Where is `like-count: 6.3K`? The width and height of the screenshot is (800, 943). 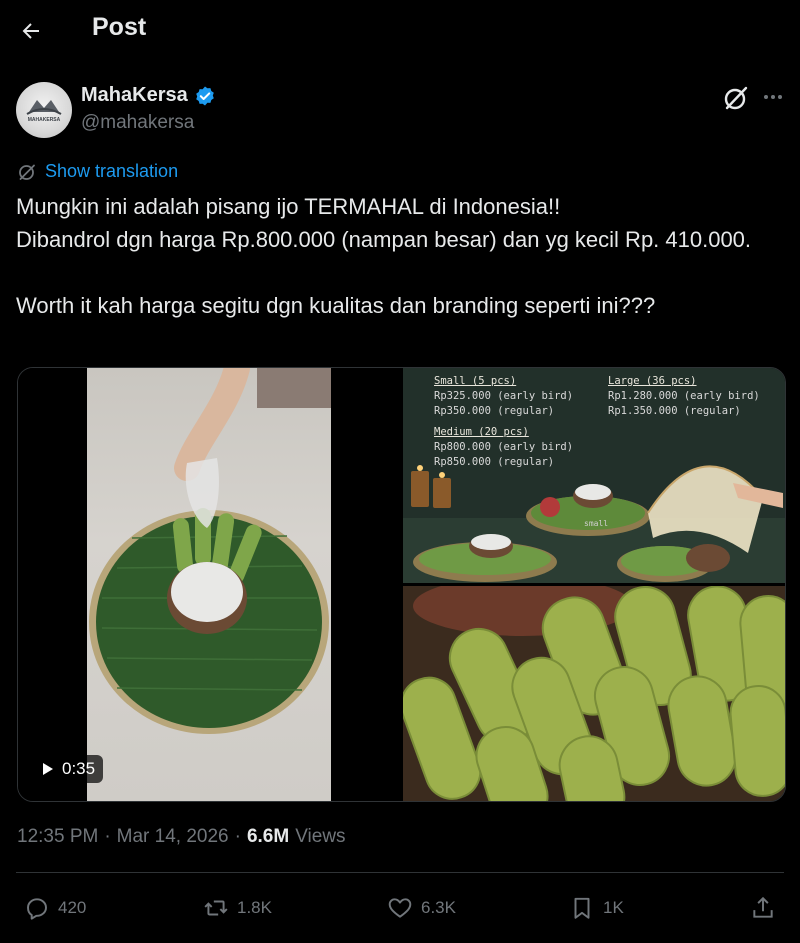
like-count: 6.3K is located at coordinates (438, 907).